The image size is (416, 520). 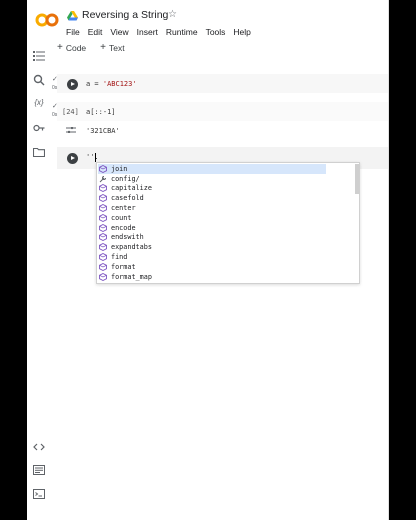 I want to click on autocomplete-item-label: center, so click(x=123, y=208).